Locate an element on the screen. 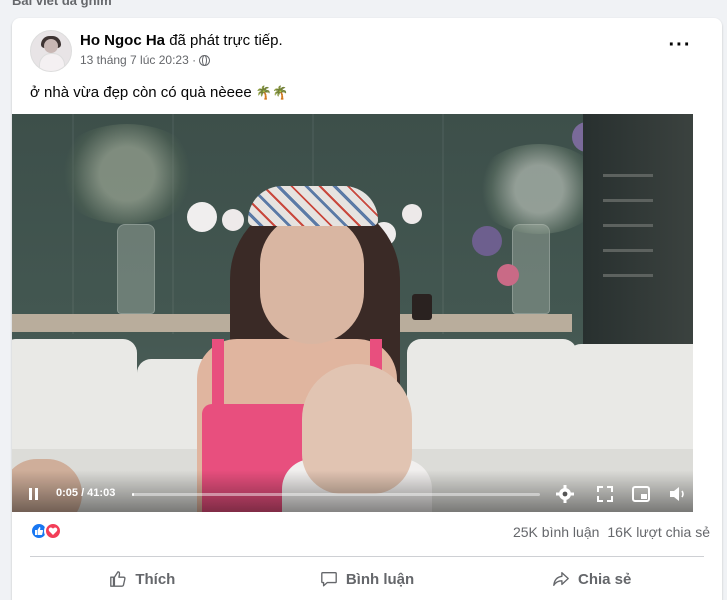 Image resolution: width=727 pixels, height=600 pixels. progress-bar is located at coordinates (336, 494).